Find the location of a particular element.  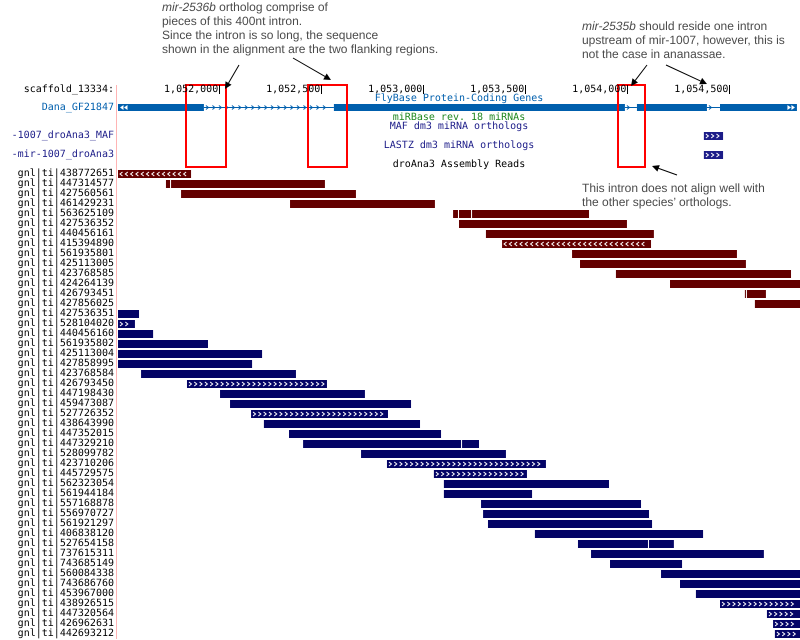

read-name: gnl|ti|425113004 is located at coordinates (66, 354).